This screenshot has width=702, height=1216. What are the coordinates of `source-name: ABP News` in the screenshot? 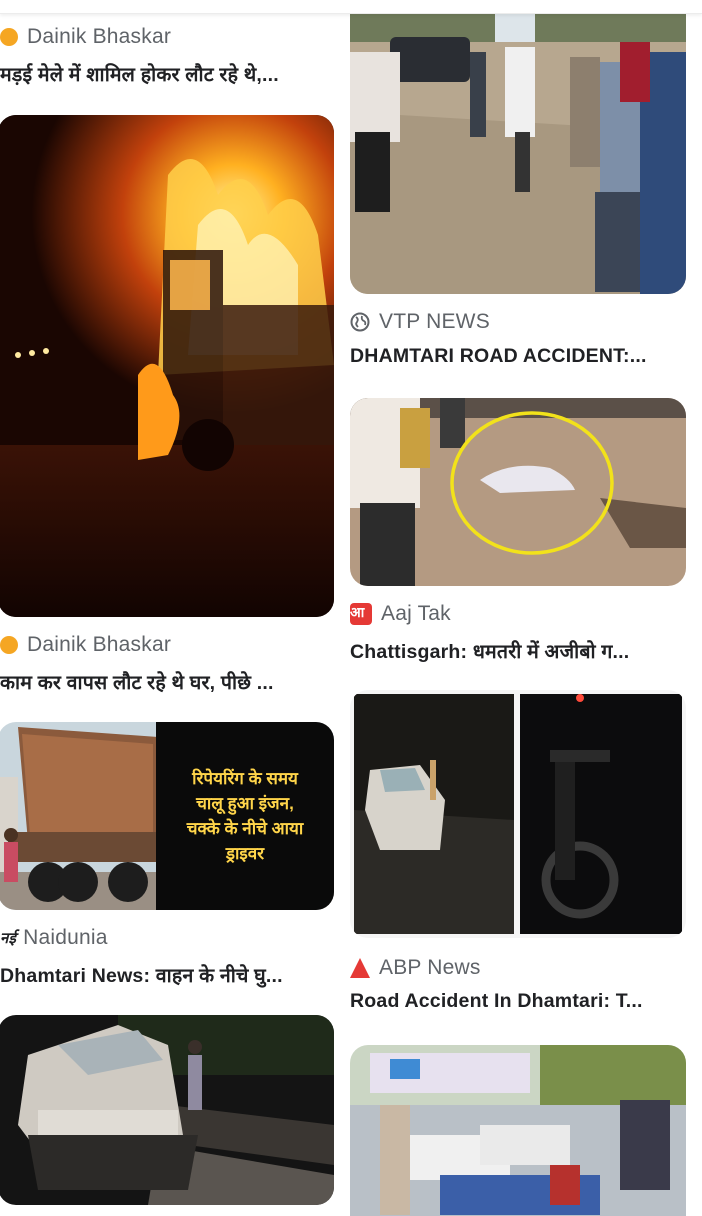 It's located at (430, 967).